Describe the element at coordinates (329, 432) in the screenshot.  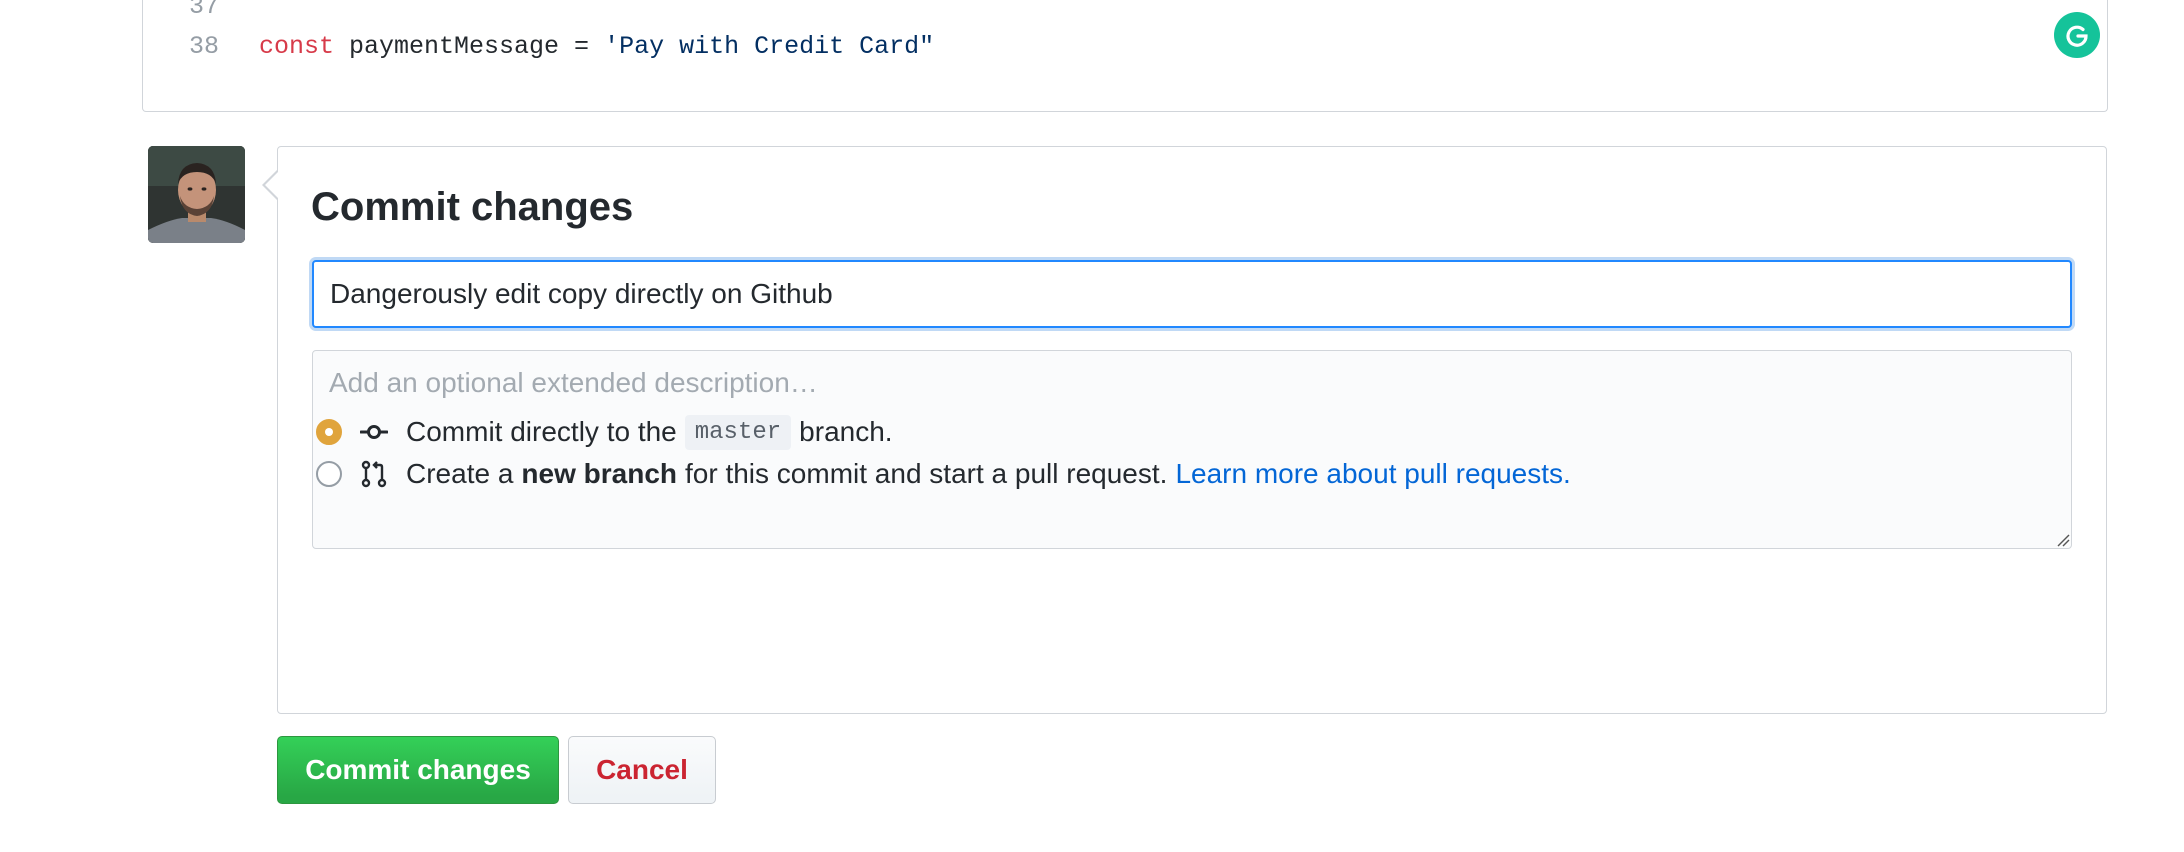
I see `commit-directly-radio` at that location.